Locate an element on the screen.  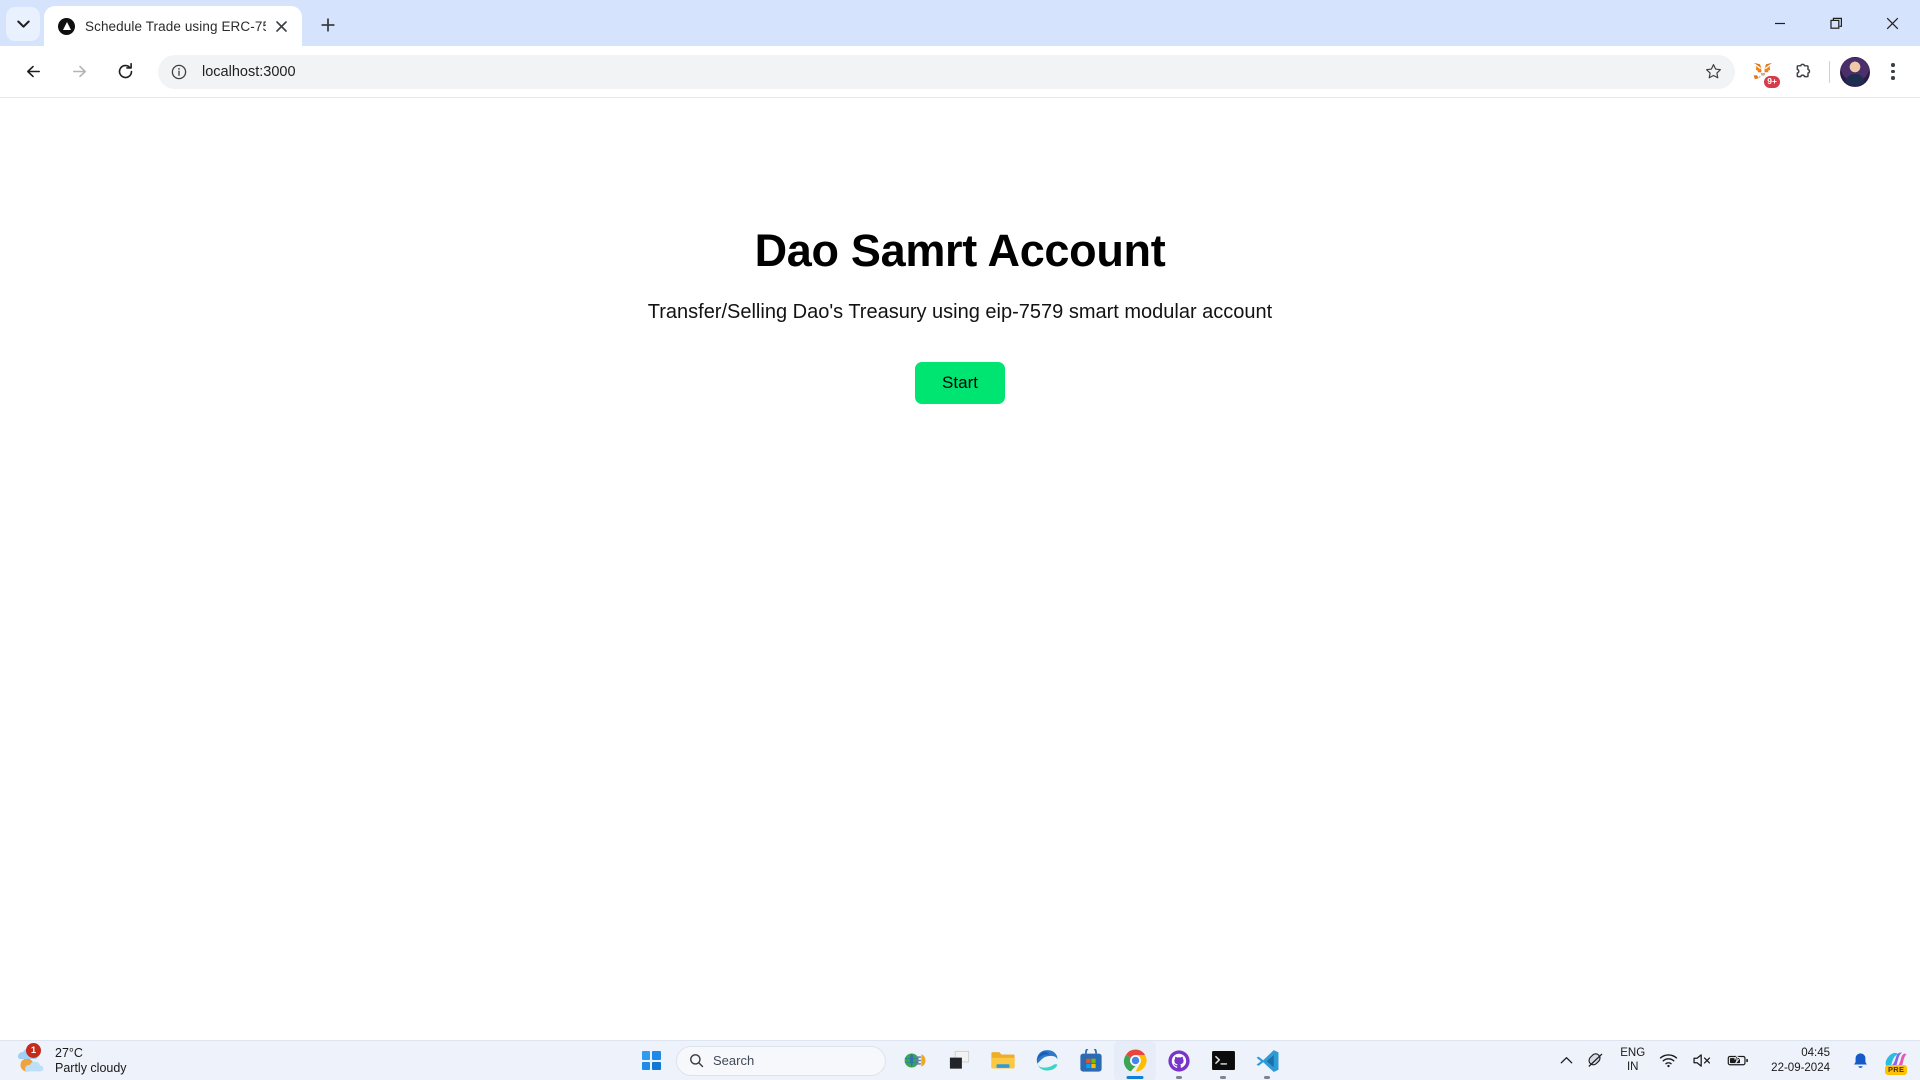
browser-toolbar: localhost:3000 9+ is located at coordinates (960, 72).